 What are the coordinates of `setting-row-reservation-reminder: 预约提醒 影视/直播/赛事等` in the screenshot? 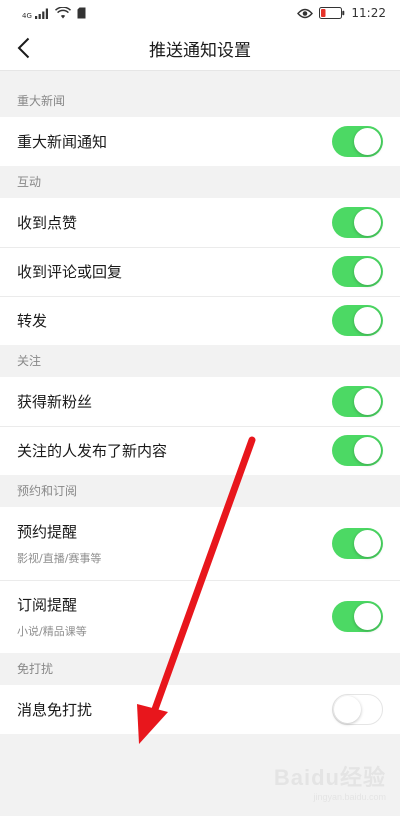 It's located at (200, 543).